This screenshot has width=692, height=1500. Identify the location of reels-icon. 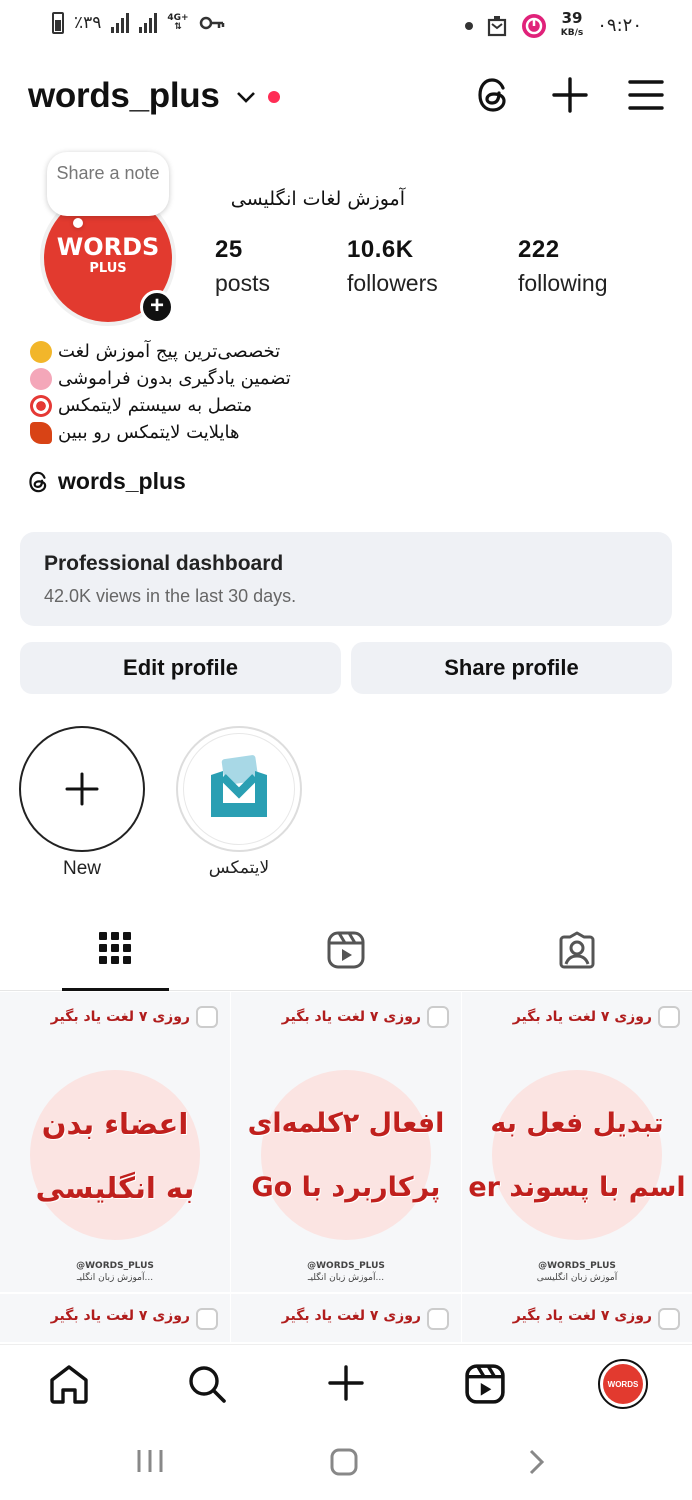
(346, 950).